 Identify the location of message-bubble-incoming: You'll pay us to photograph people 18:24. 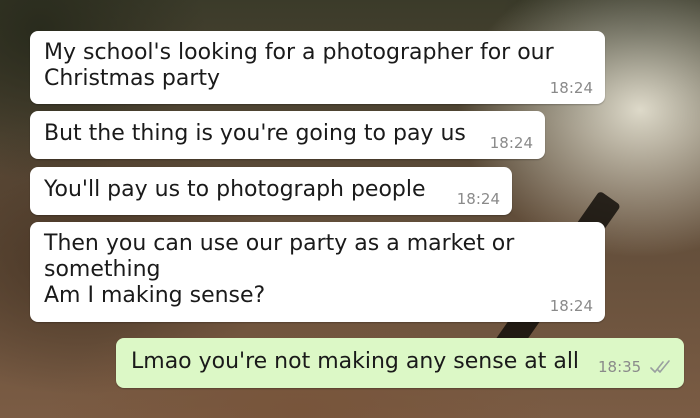
(271, 191).